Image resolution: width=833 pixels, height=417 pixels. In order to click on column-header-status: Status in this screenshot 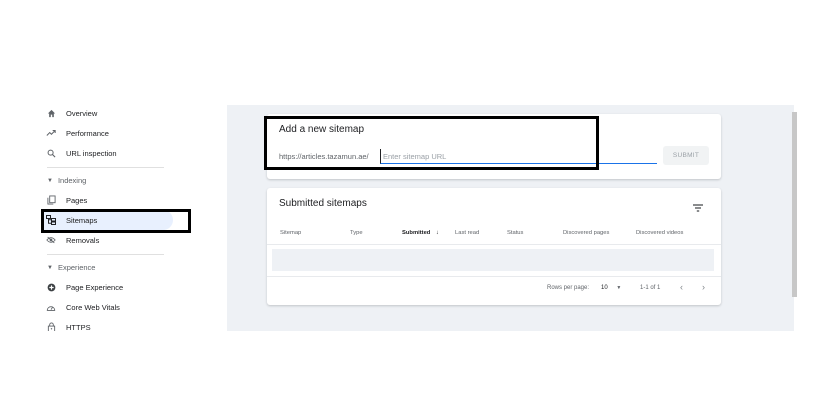, I will do `click(515, 233)`.